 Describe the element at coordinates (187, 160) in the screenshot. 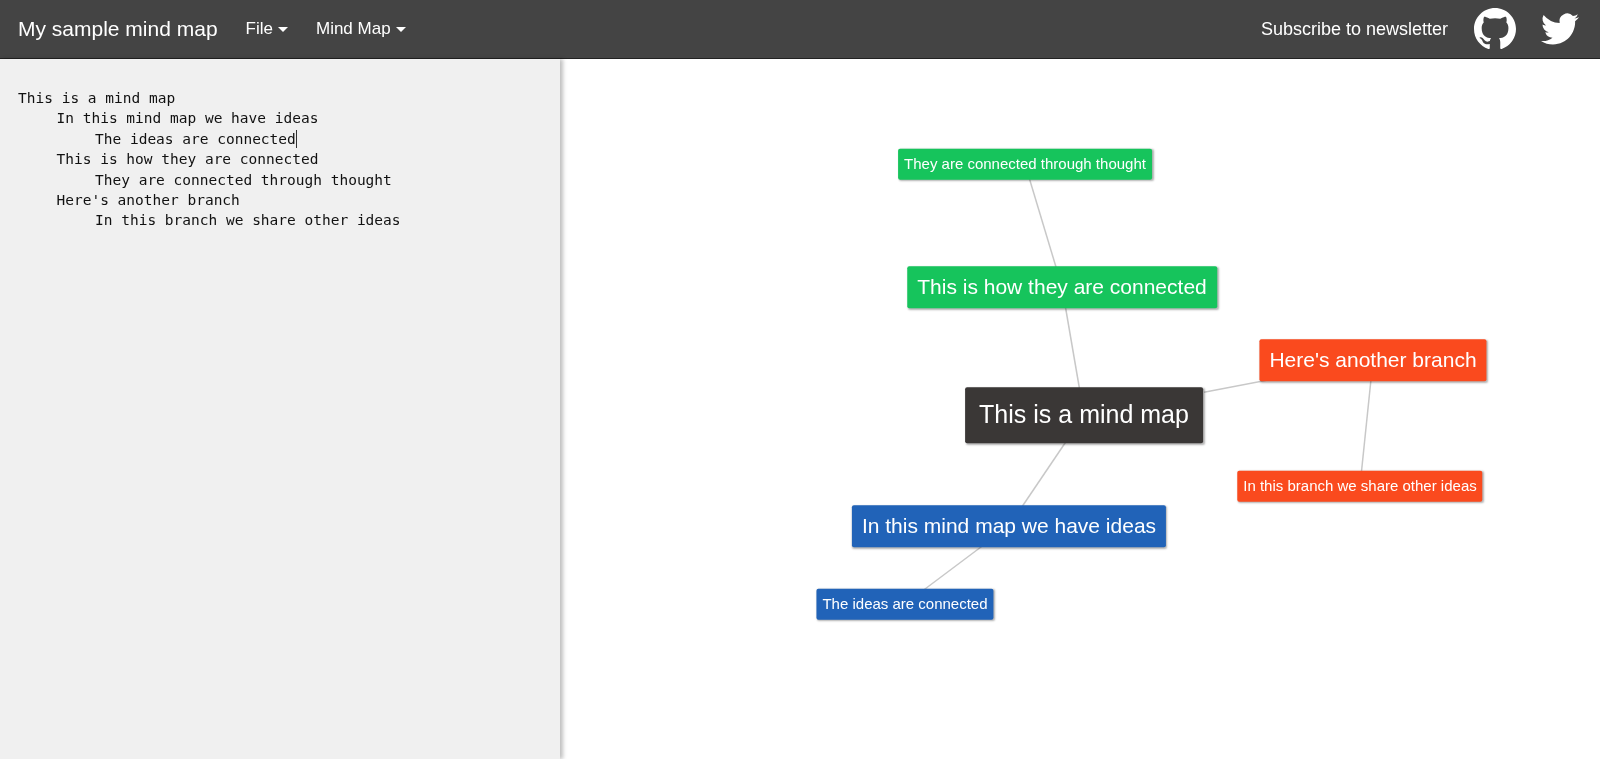

I see `outline-line: This is how they are connected` at that location.